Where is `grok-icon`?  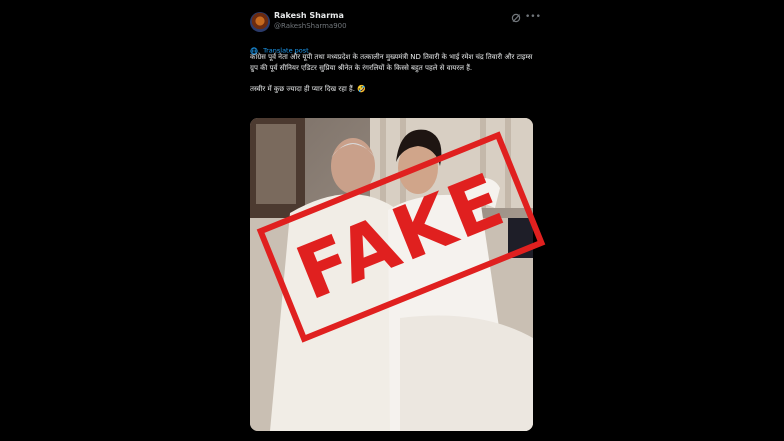
grok-icon is located at coordinates (516, 18).